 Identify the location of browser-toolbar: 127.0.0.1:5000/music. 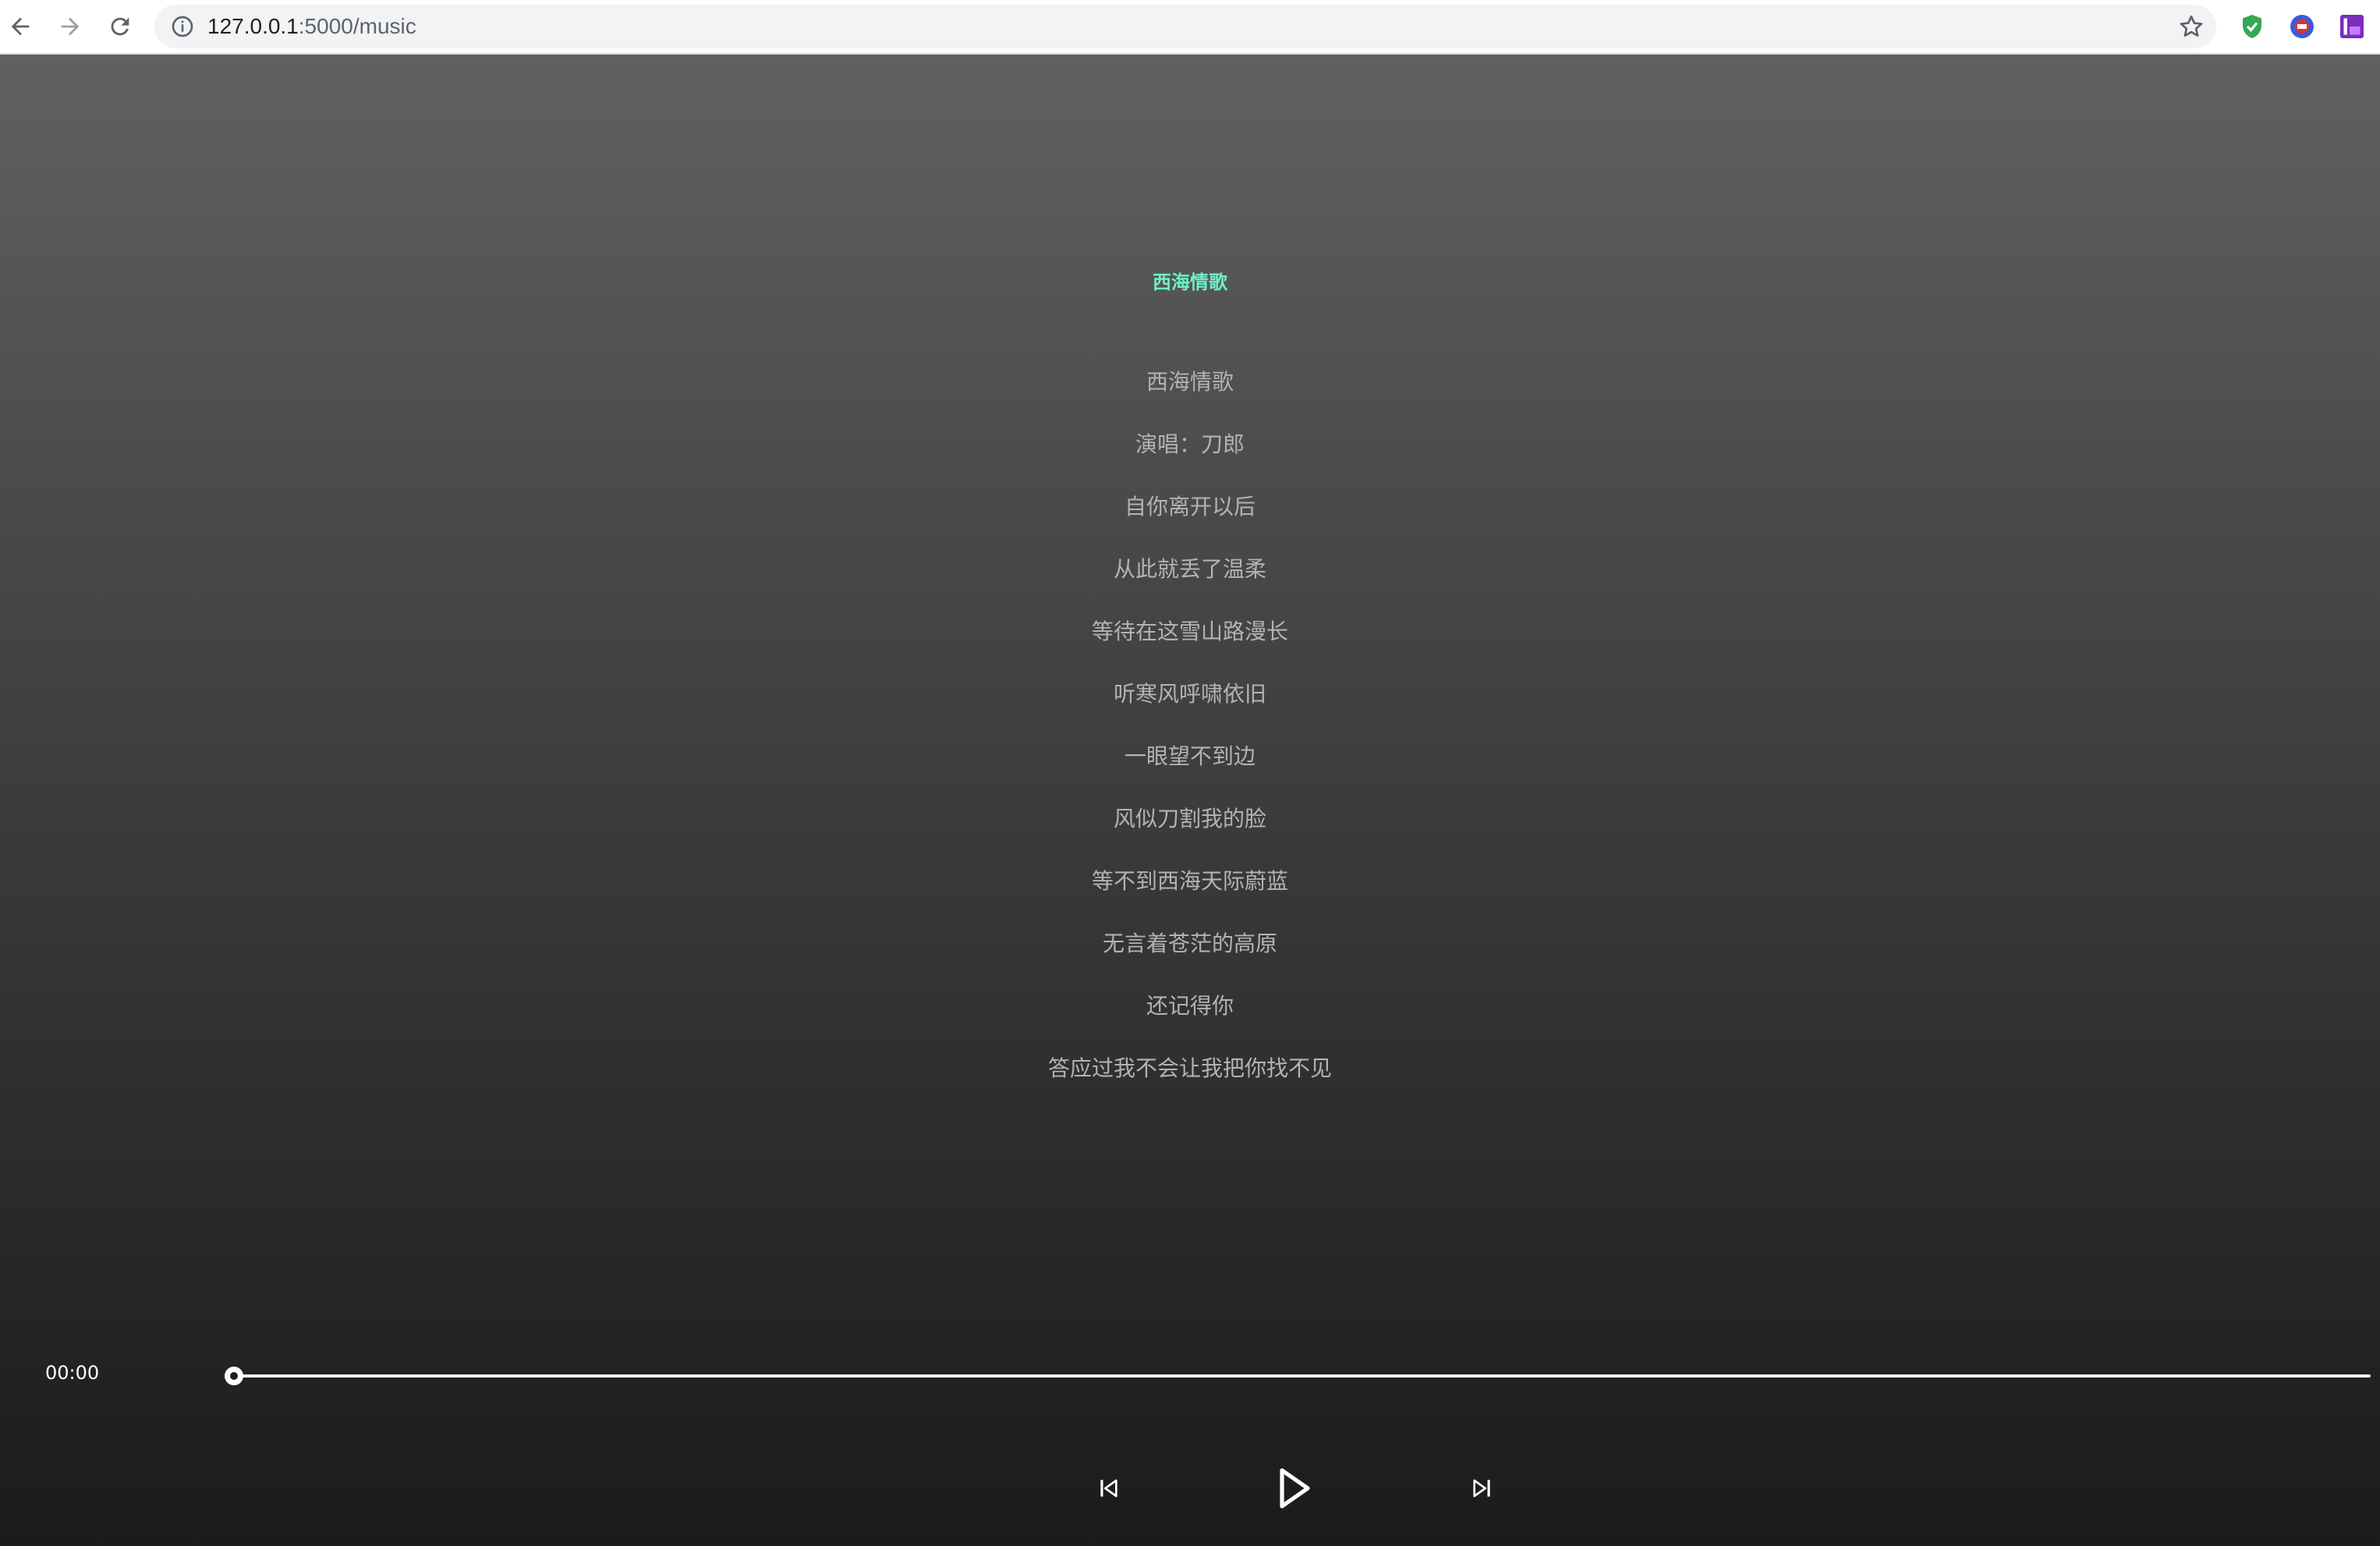
(1190, 28).